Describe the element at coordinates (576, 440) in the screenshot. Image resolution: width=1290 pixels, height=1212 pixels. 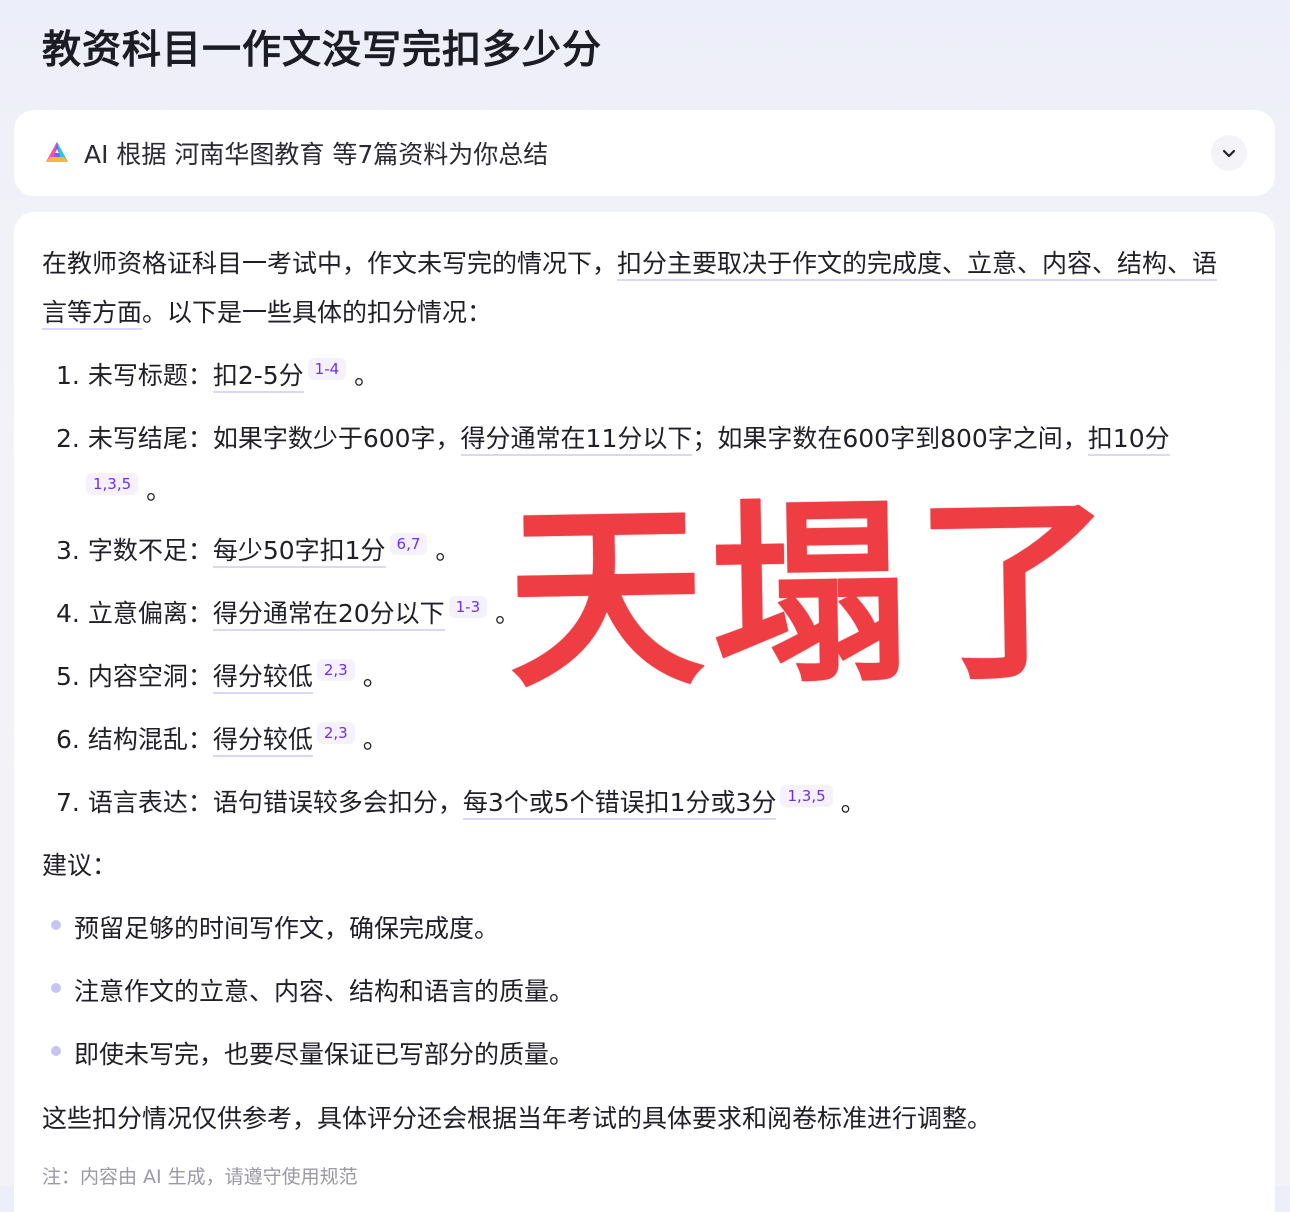
I see `item-highlight: 得分通常在11分以下` at that location.